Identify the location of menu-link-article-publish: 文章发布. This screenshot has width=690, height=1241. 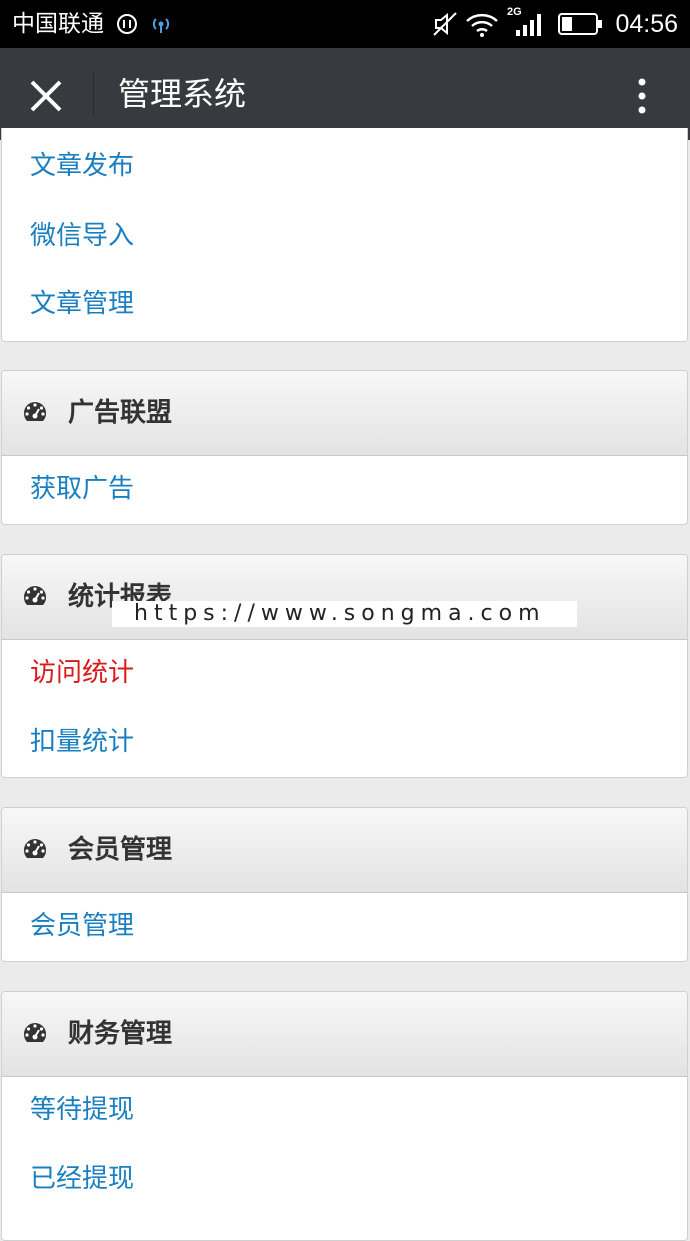
(82, 166).